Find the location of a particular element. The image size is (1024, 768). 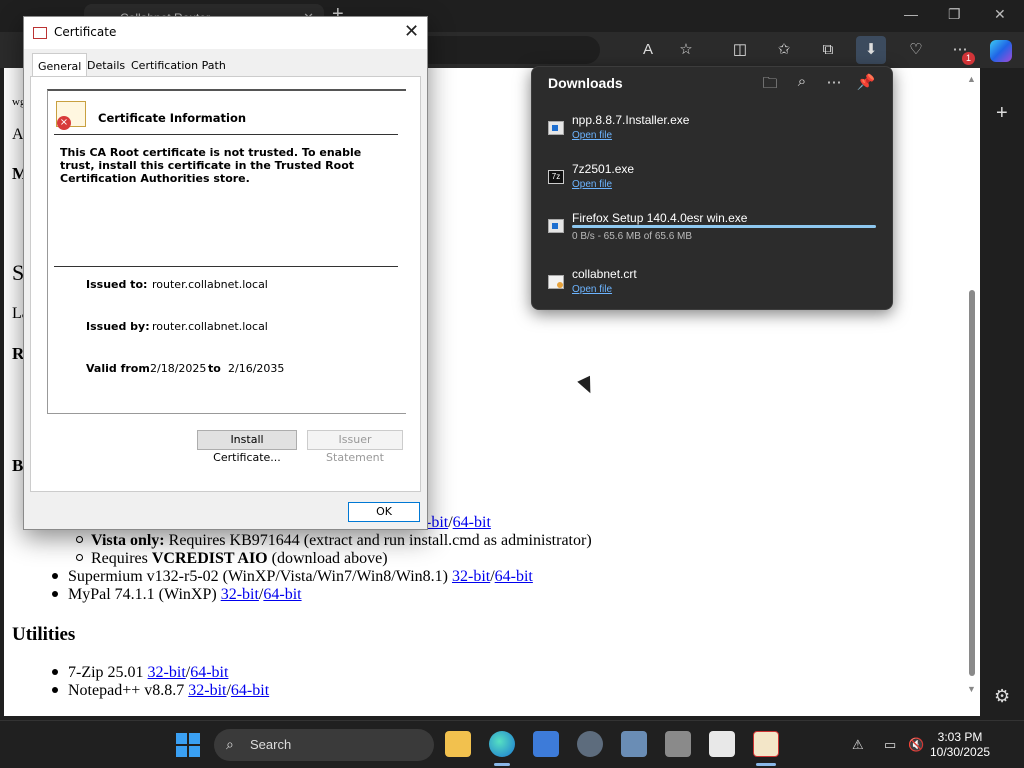

page-scrollbar: ▲ ▼ is located at coordinates (972, 384).